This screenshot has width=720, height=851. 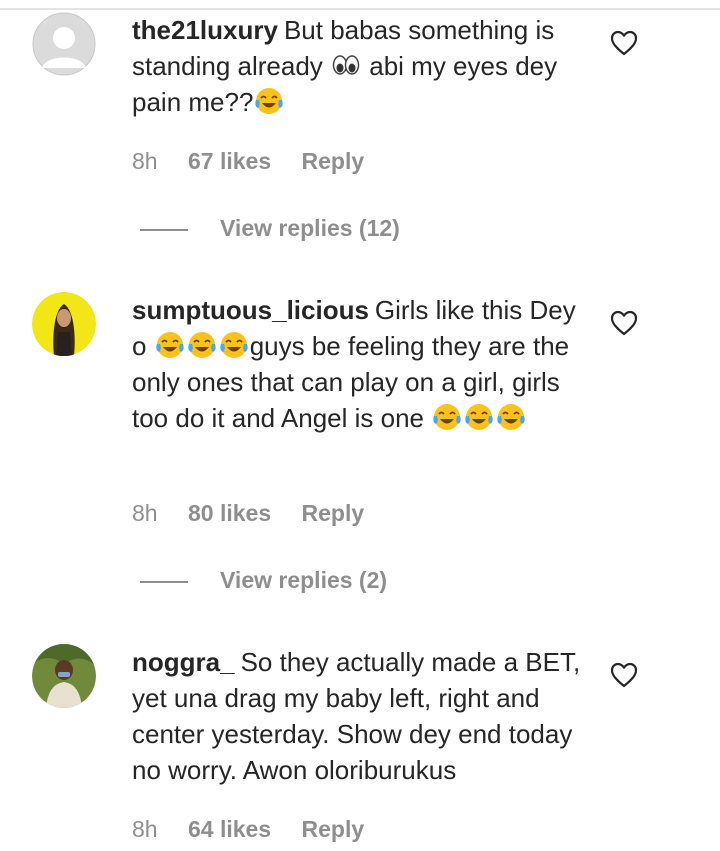 I want to click on likes-count: 64 likes, so click(x=229, y=829).